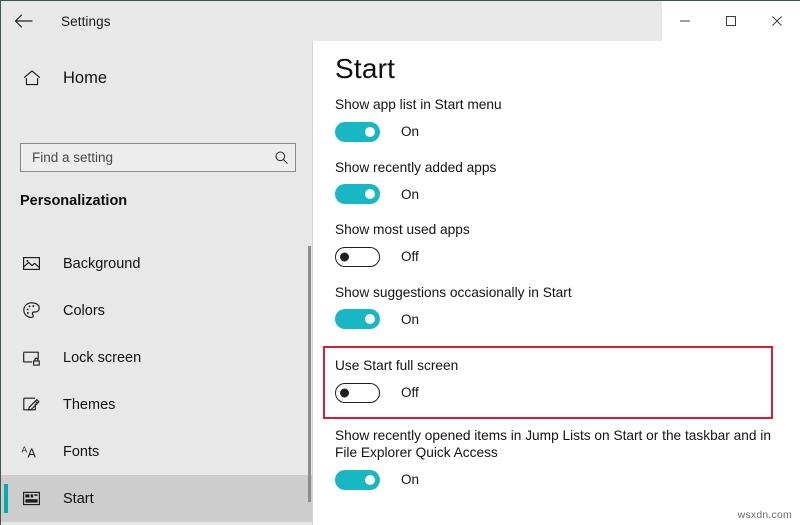  I want to click on setting-show-app-list: Show app list in Start menu On, so click(560, 119).